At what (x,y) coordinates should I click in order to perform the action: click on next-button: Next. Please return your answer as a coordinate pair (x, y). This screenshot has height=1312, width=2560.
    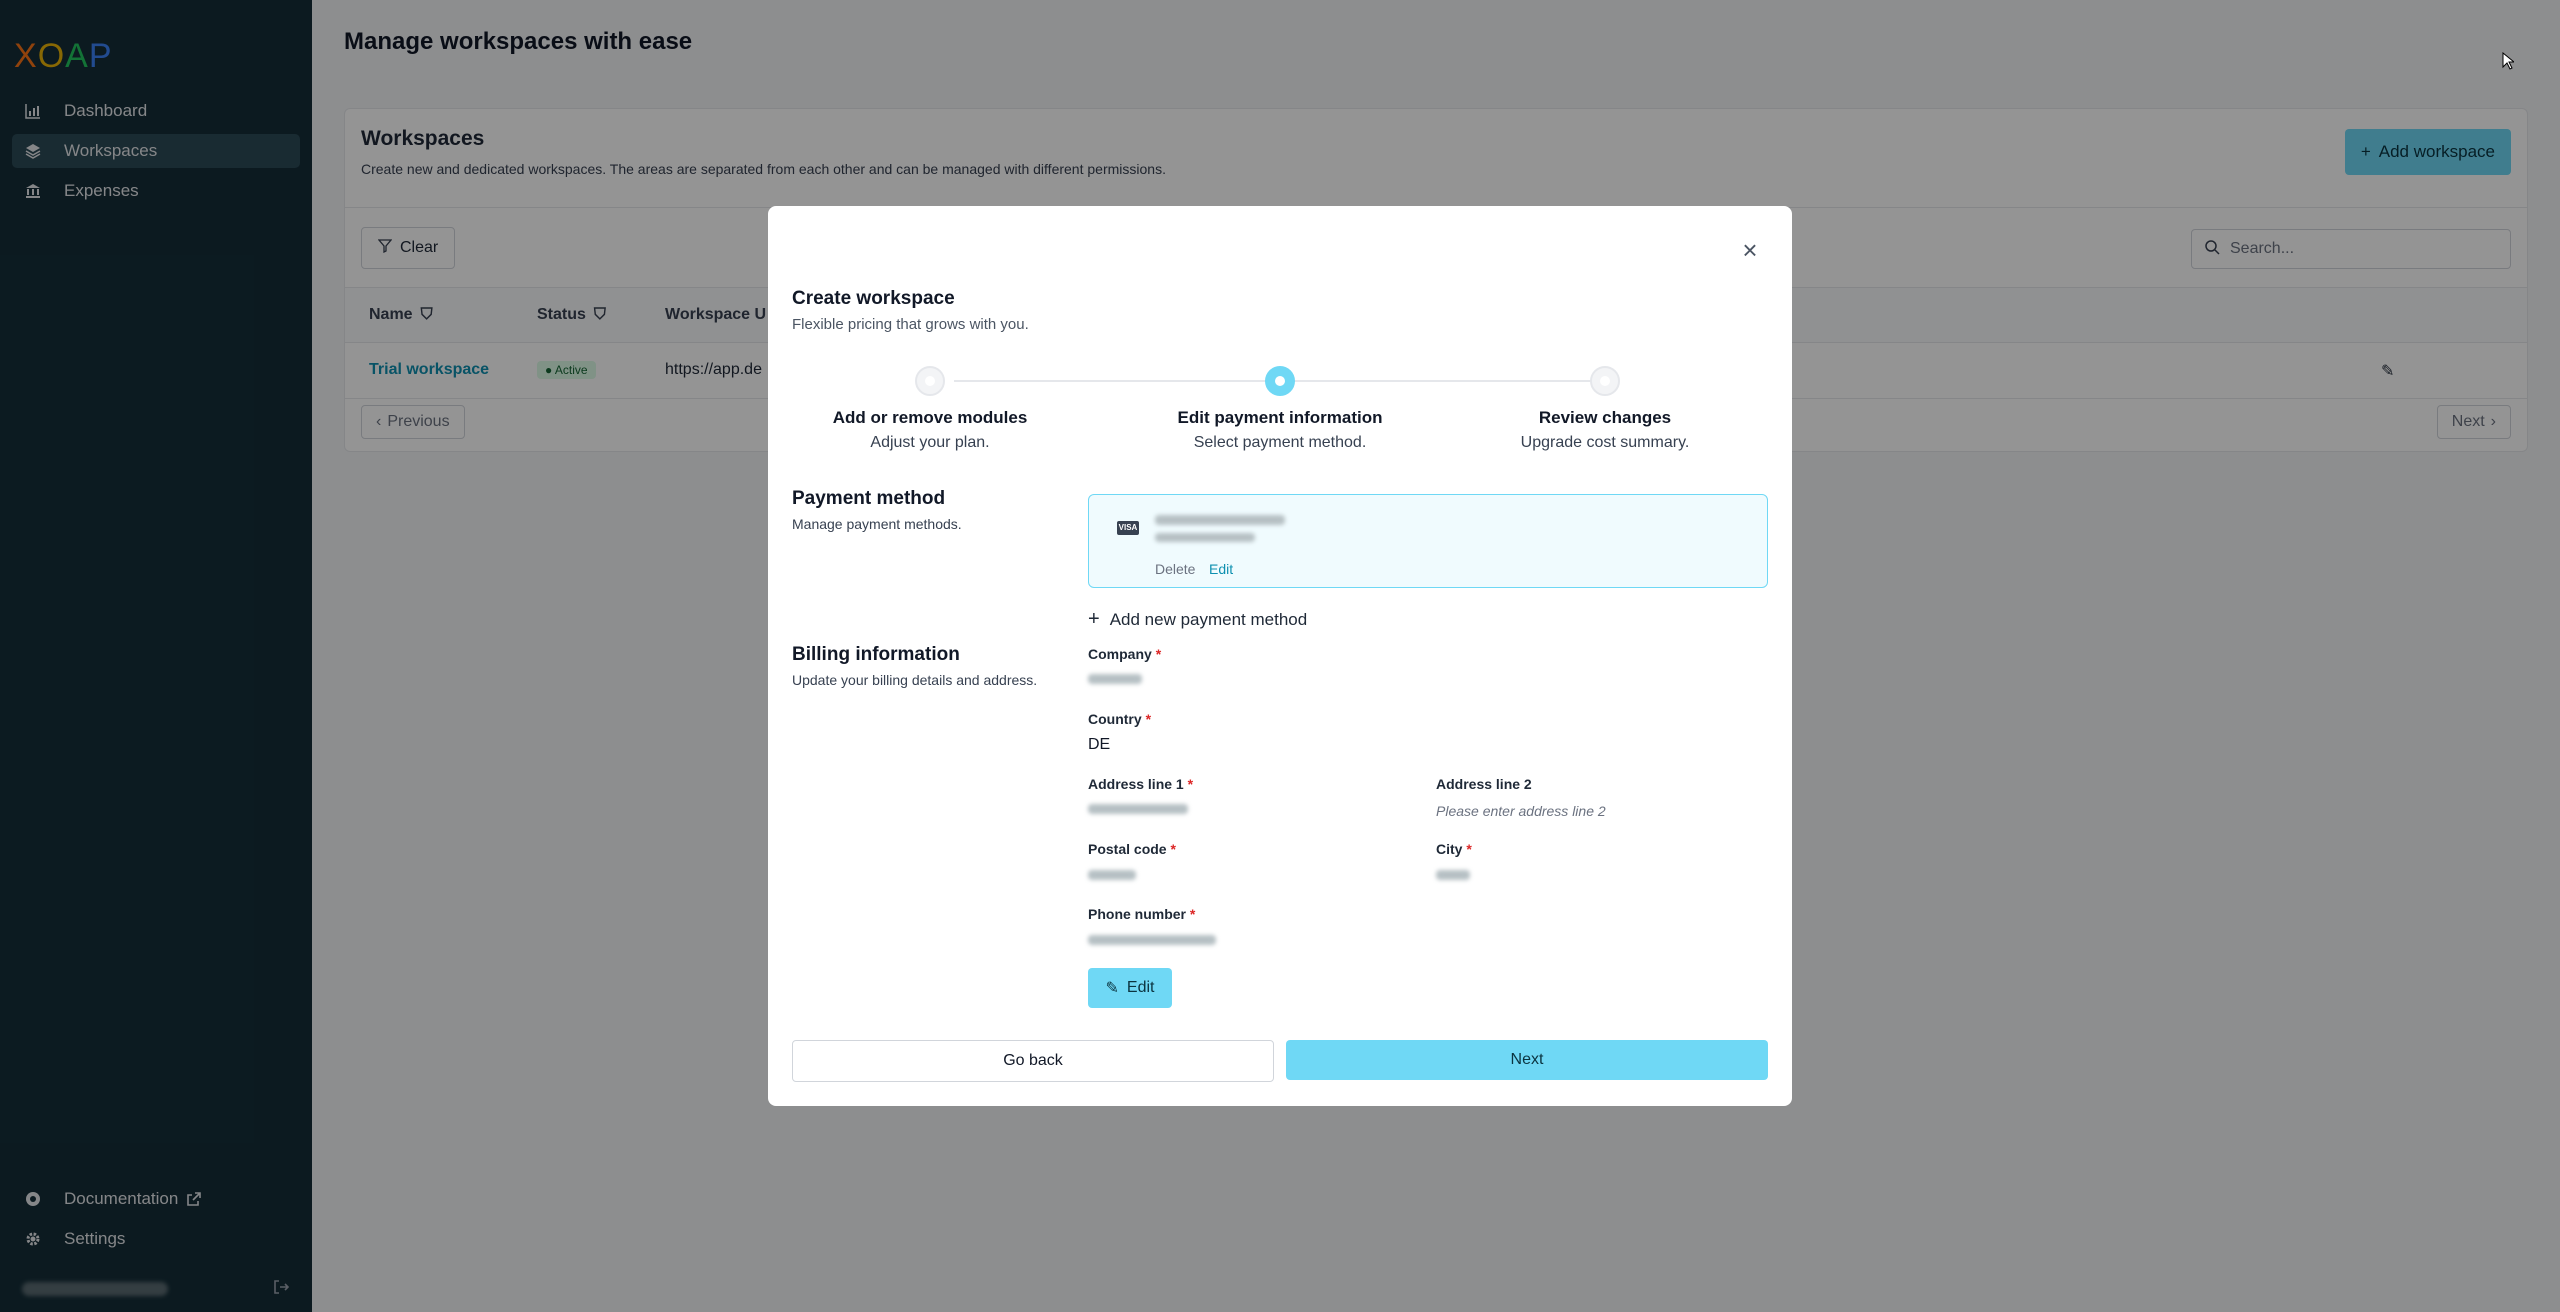
    Looking at the image, I should click on (1527, 1060).